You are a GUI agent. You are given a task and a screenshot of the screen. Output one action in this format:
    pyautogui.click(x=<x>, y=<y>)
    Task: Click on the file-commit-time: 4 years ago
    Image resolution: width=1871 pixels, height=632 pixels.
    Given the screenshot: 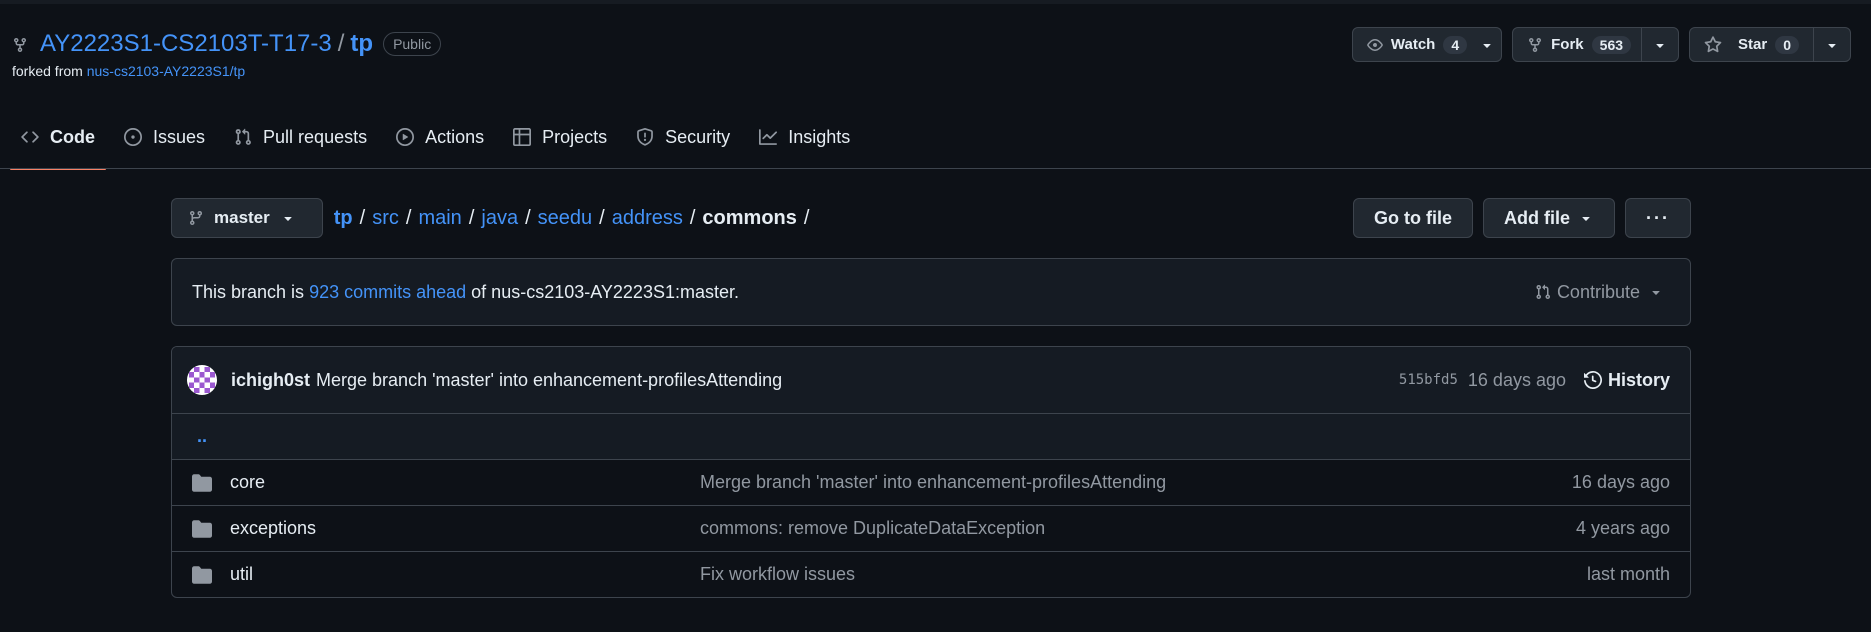 What is the action you would take?
    pyautogui.click(x=1622, y=528)
    